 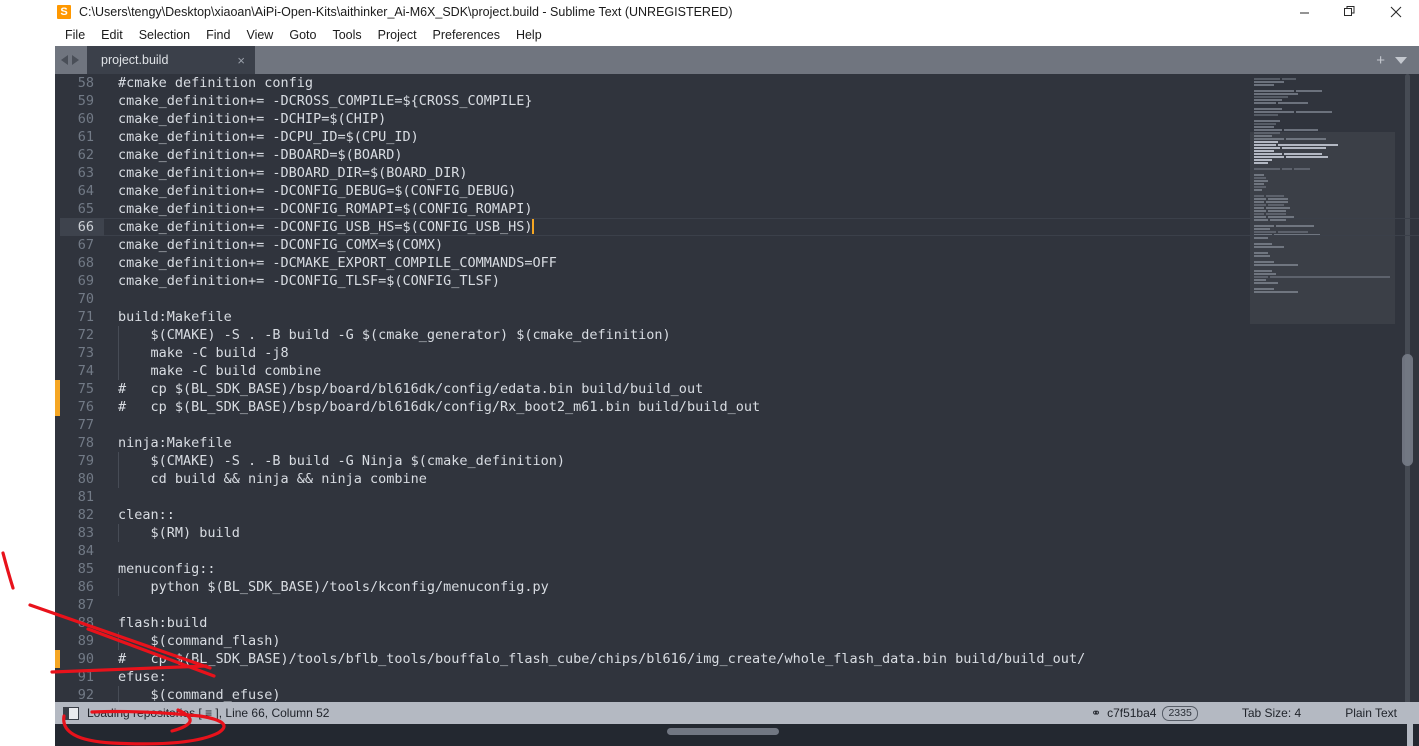 What do you see at coordinates (253, 155) in the screenshot?
I see `code-text: cmake_definition+= -DBOARD=$(BOARD)` at bounding box center [253, 155].